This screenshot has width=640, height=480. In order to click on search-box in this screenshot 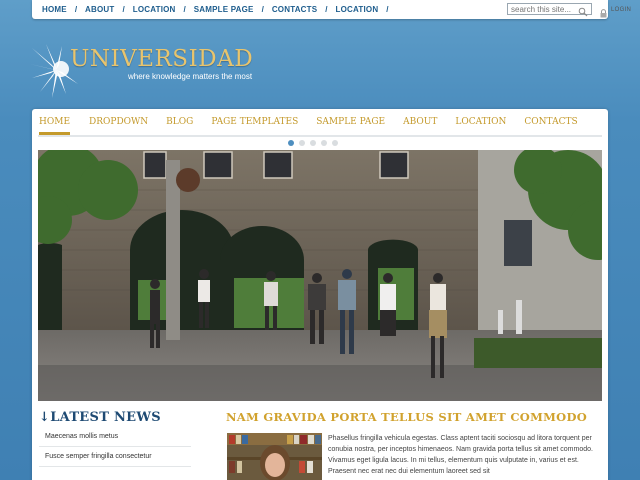, I will do `click(549, 10)`.